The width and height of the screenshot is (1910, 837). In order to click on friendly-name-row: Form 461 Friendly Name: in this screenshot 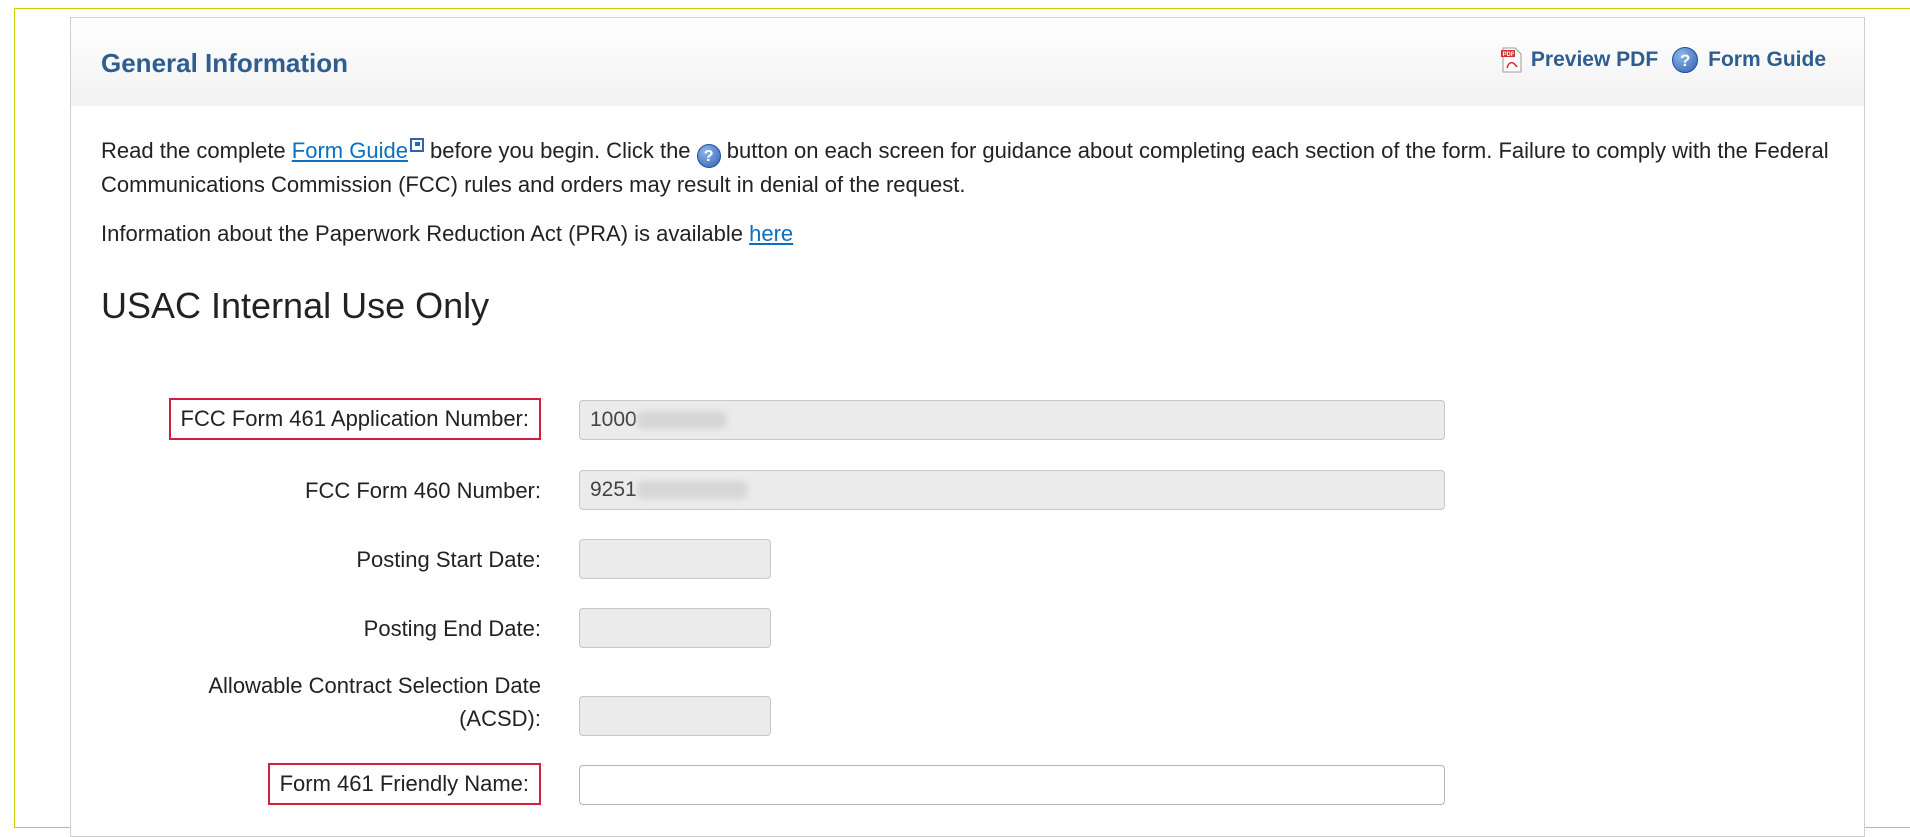, I will do `click(968, 786)`.